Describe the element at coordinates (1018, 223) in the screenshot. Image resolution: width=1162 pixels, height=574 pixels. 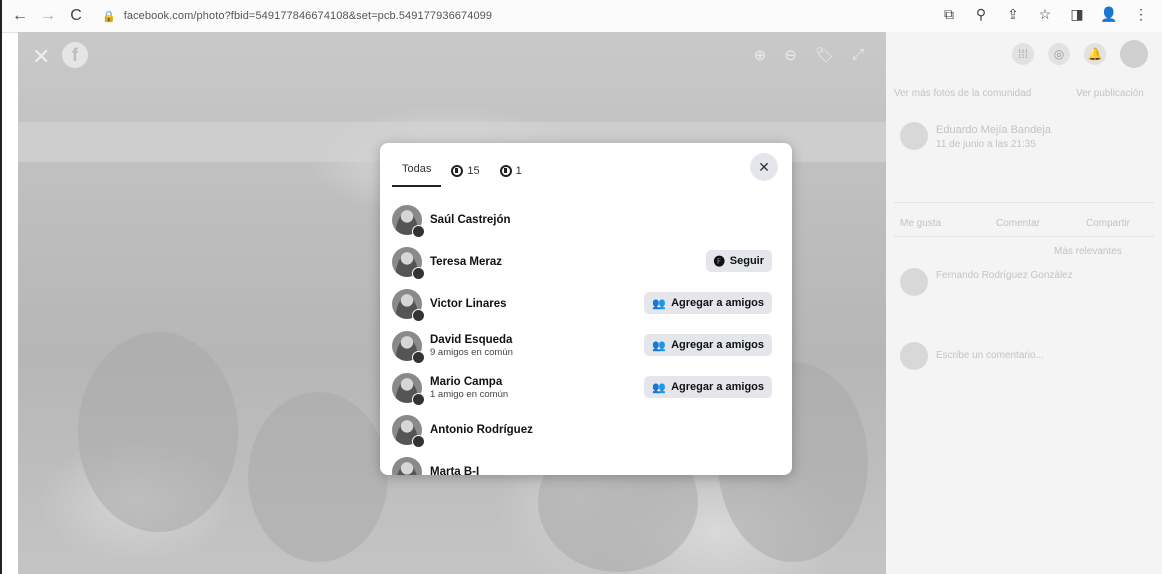
I see `comment-action: Comentar` at that location.